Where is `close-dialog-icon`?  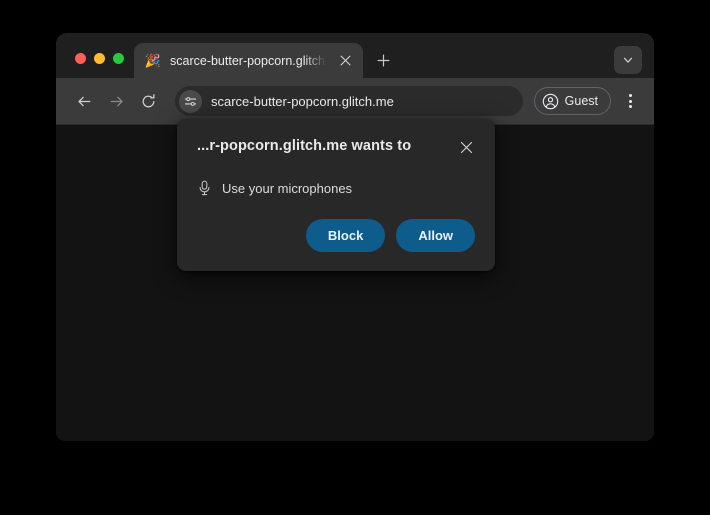 close-dialog-icon is located at coordinates (466, 147).